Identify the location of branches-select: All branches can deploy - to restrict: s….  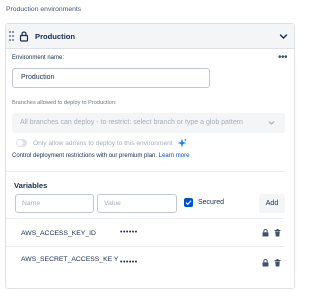
(148, 123).